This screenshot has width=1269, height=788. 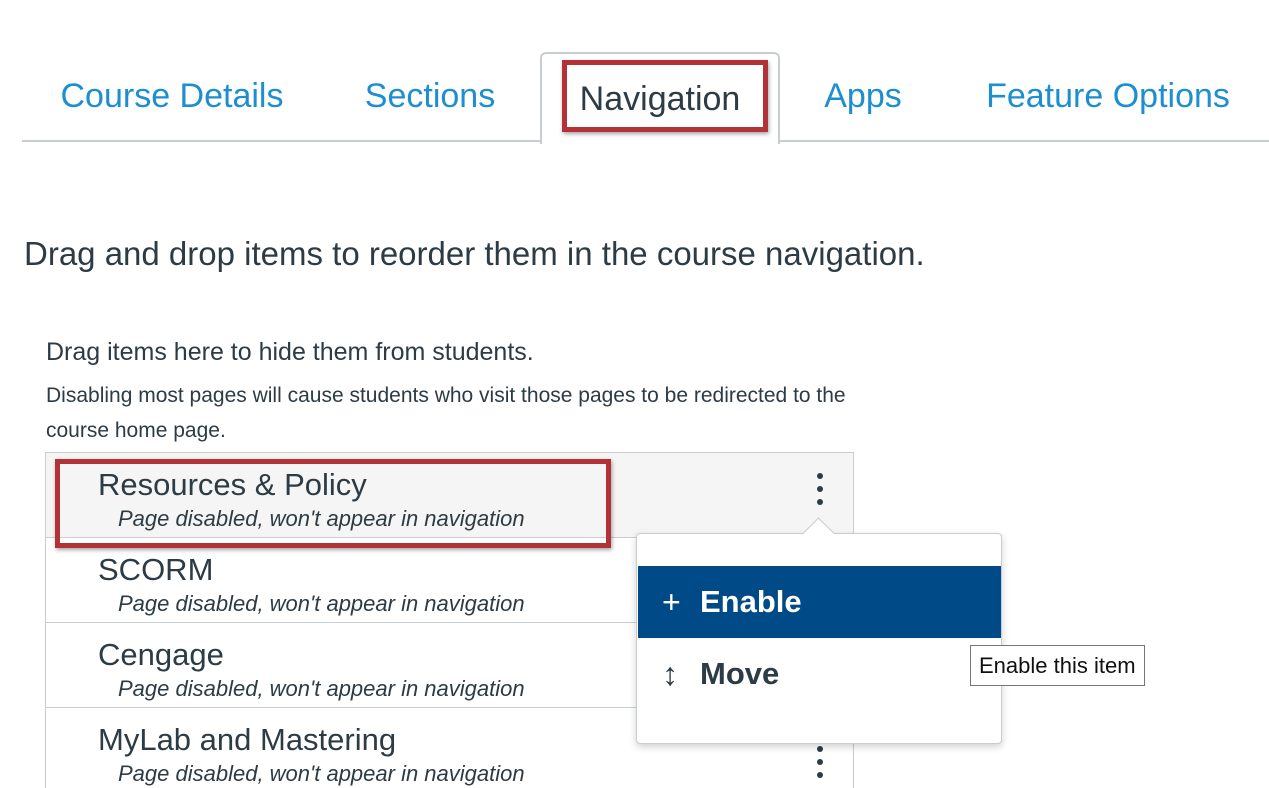 I want to click on tab-course-details: Course Details, so click(x=172, y=96).